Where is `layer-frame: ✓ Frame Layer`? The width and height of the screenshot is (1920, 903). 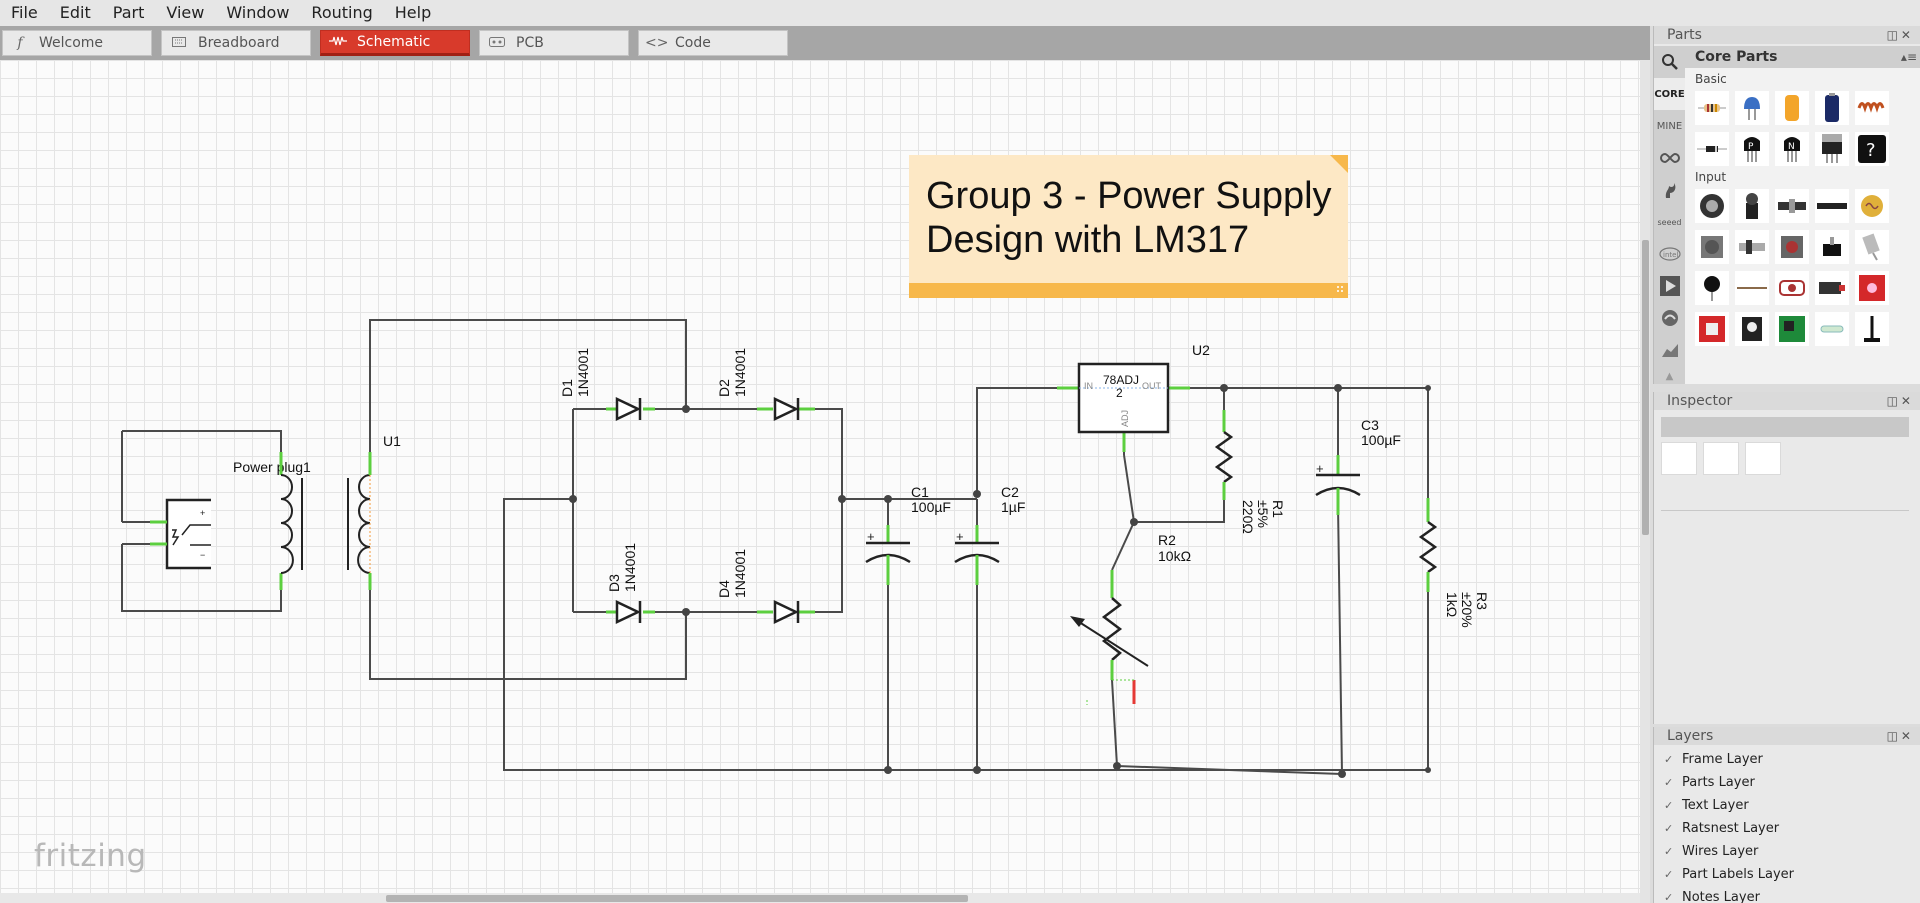
layer-frame: ✓ Frame Layer is located at coordinates (1787, 759).